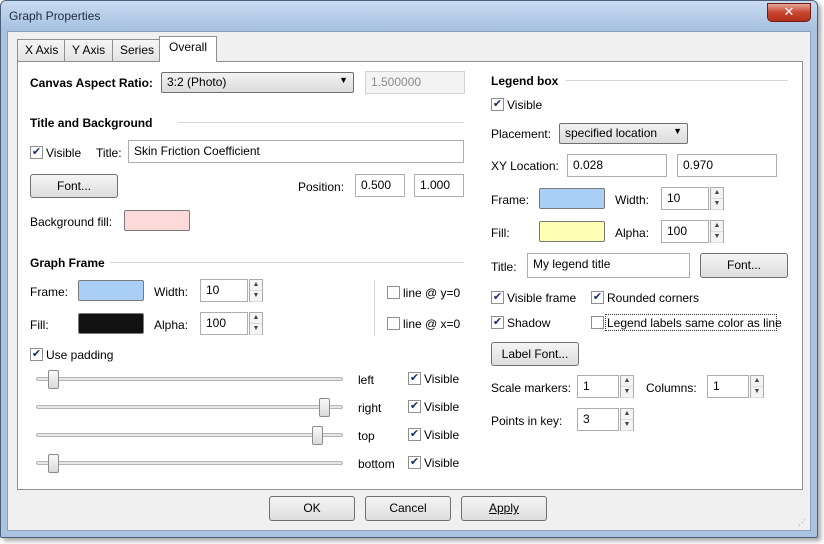  I want to click on legend-visible-checkbox: ✔, so click(497, 104).